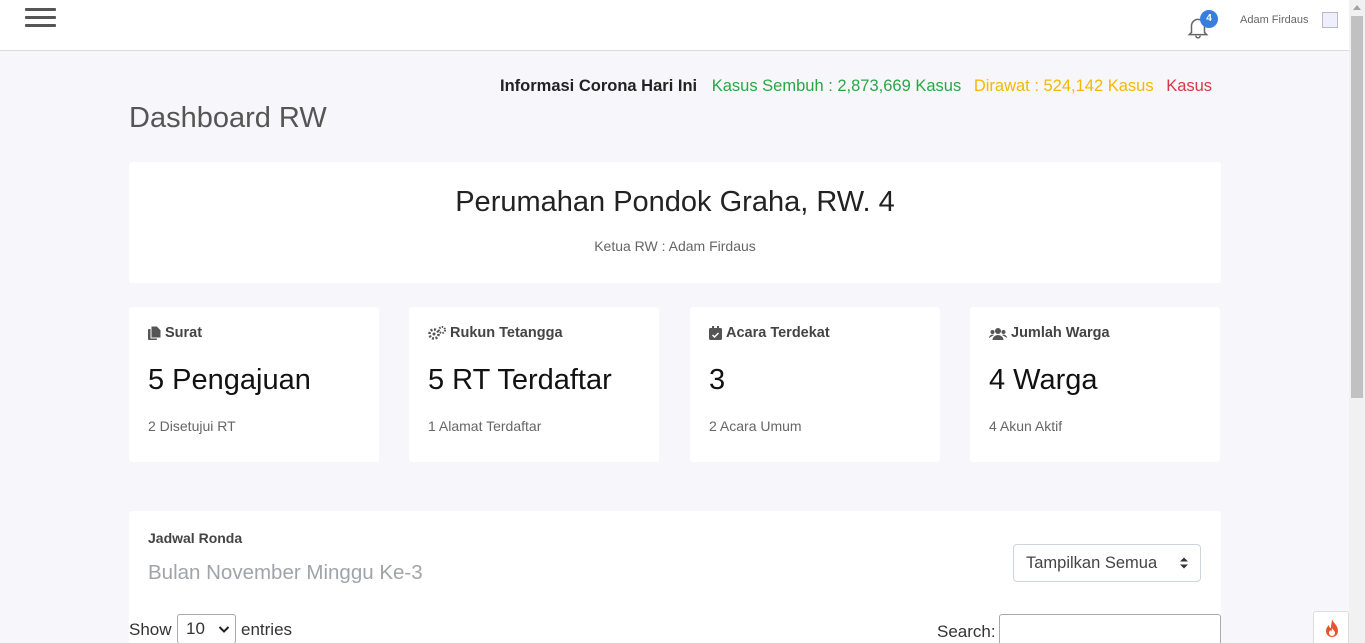 This screenshot has height=643, width=1365. I want to click on panel-title: Jadwal Ronda, so click(195, 538).